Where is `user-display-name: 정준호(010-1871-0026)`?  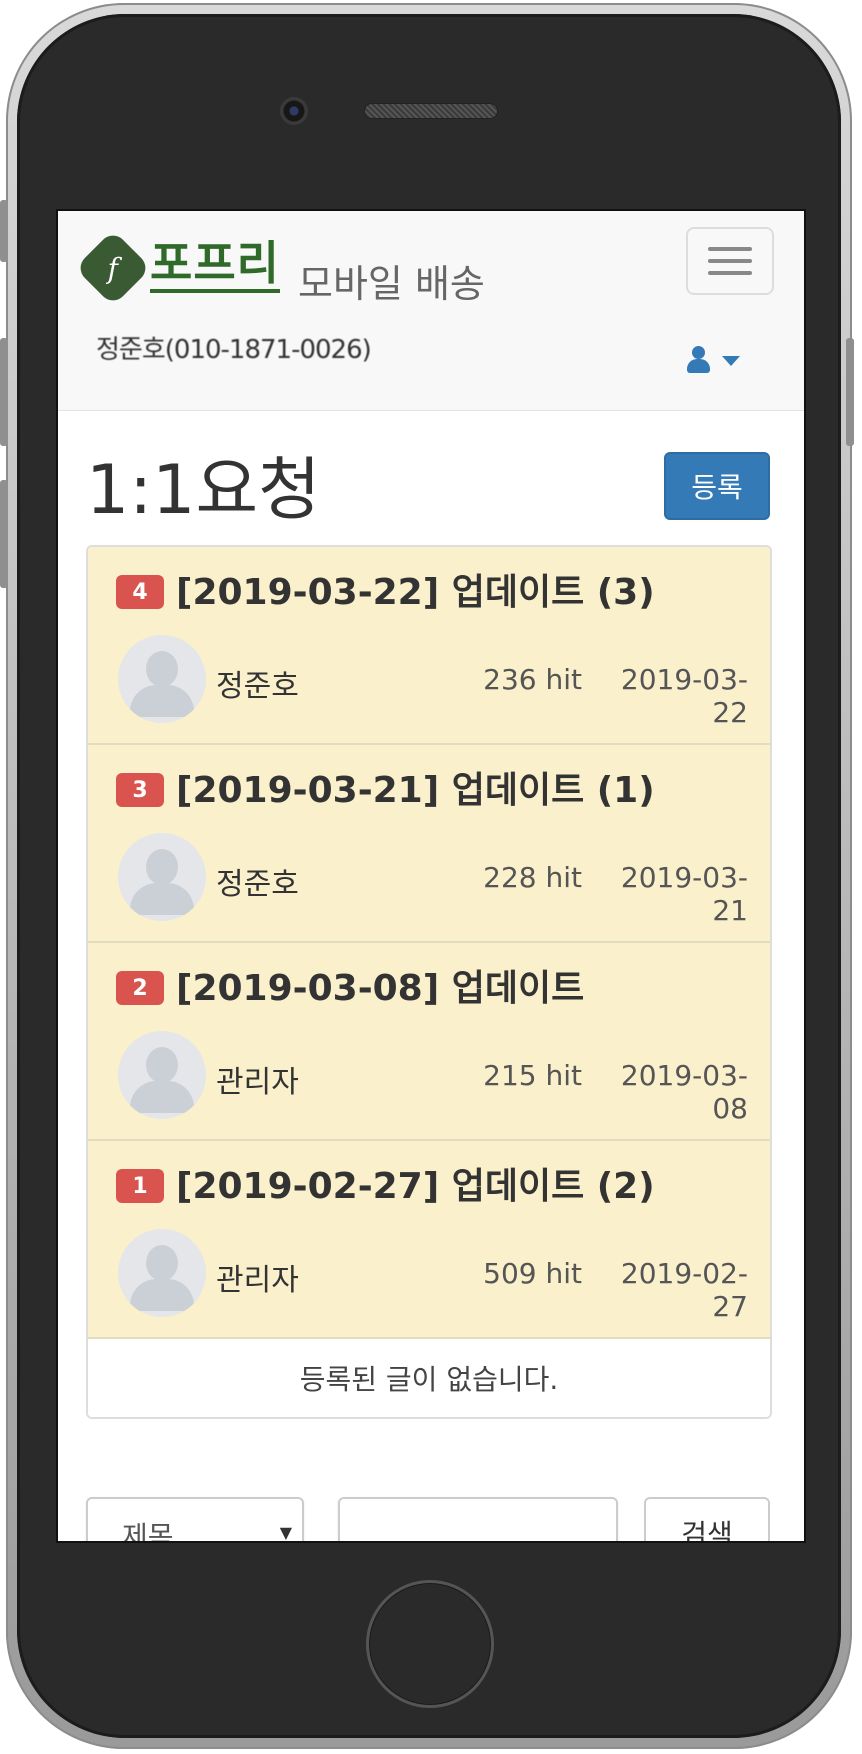 user-display-name: 정준호(010-1871-0026) is located at coordinates (234, 350).